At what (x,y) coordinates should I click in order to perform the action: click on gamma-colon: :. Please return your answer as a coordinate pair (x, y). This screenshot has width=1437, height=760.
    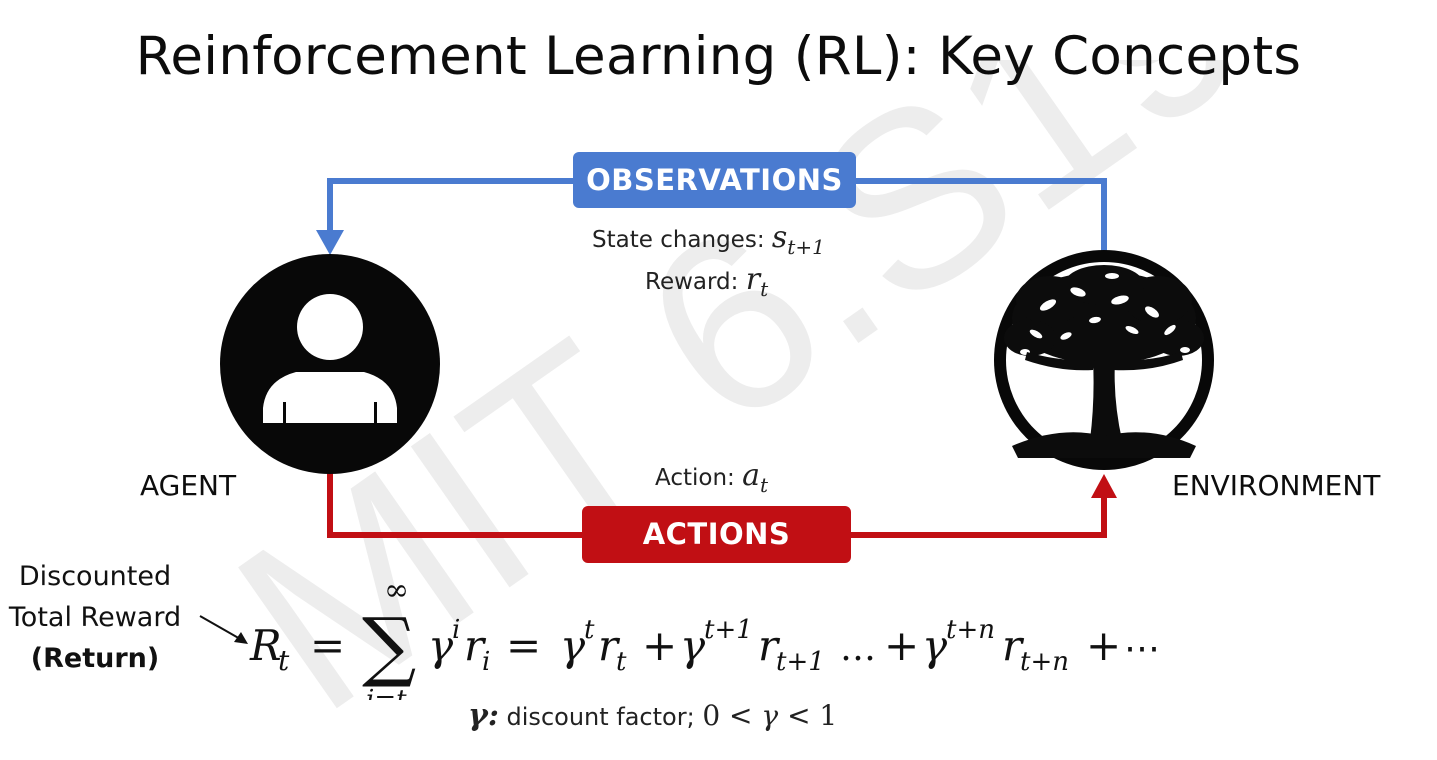
    Looking at the image, I should click on (493, 715).